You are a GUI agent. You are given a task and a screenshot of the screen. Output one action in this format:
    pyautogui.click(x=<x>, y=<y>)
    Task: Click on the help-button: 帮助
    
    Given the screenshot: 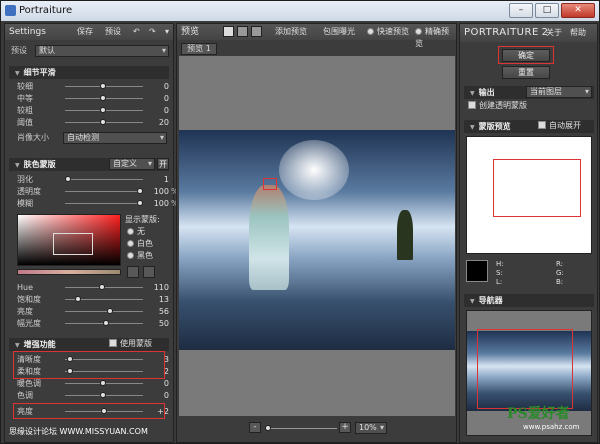 What is the action you would take?
    pyautogui.click(x=578, y=33)
    